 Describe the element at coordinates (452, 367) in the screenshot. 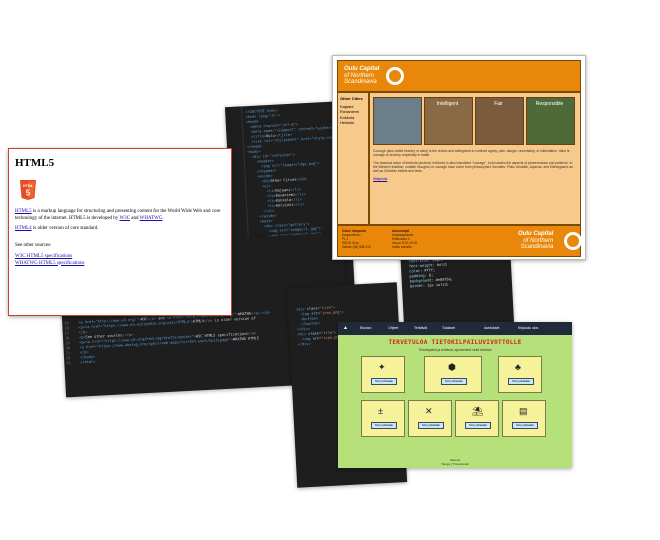

I see `hippo-icon: ⬢` at that location.